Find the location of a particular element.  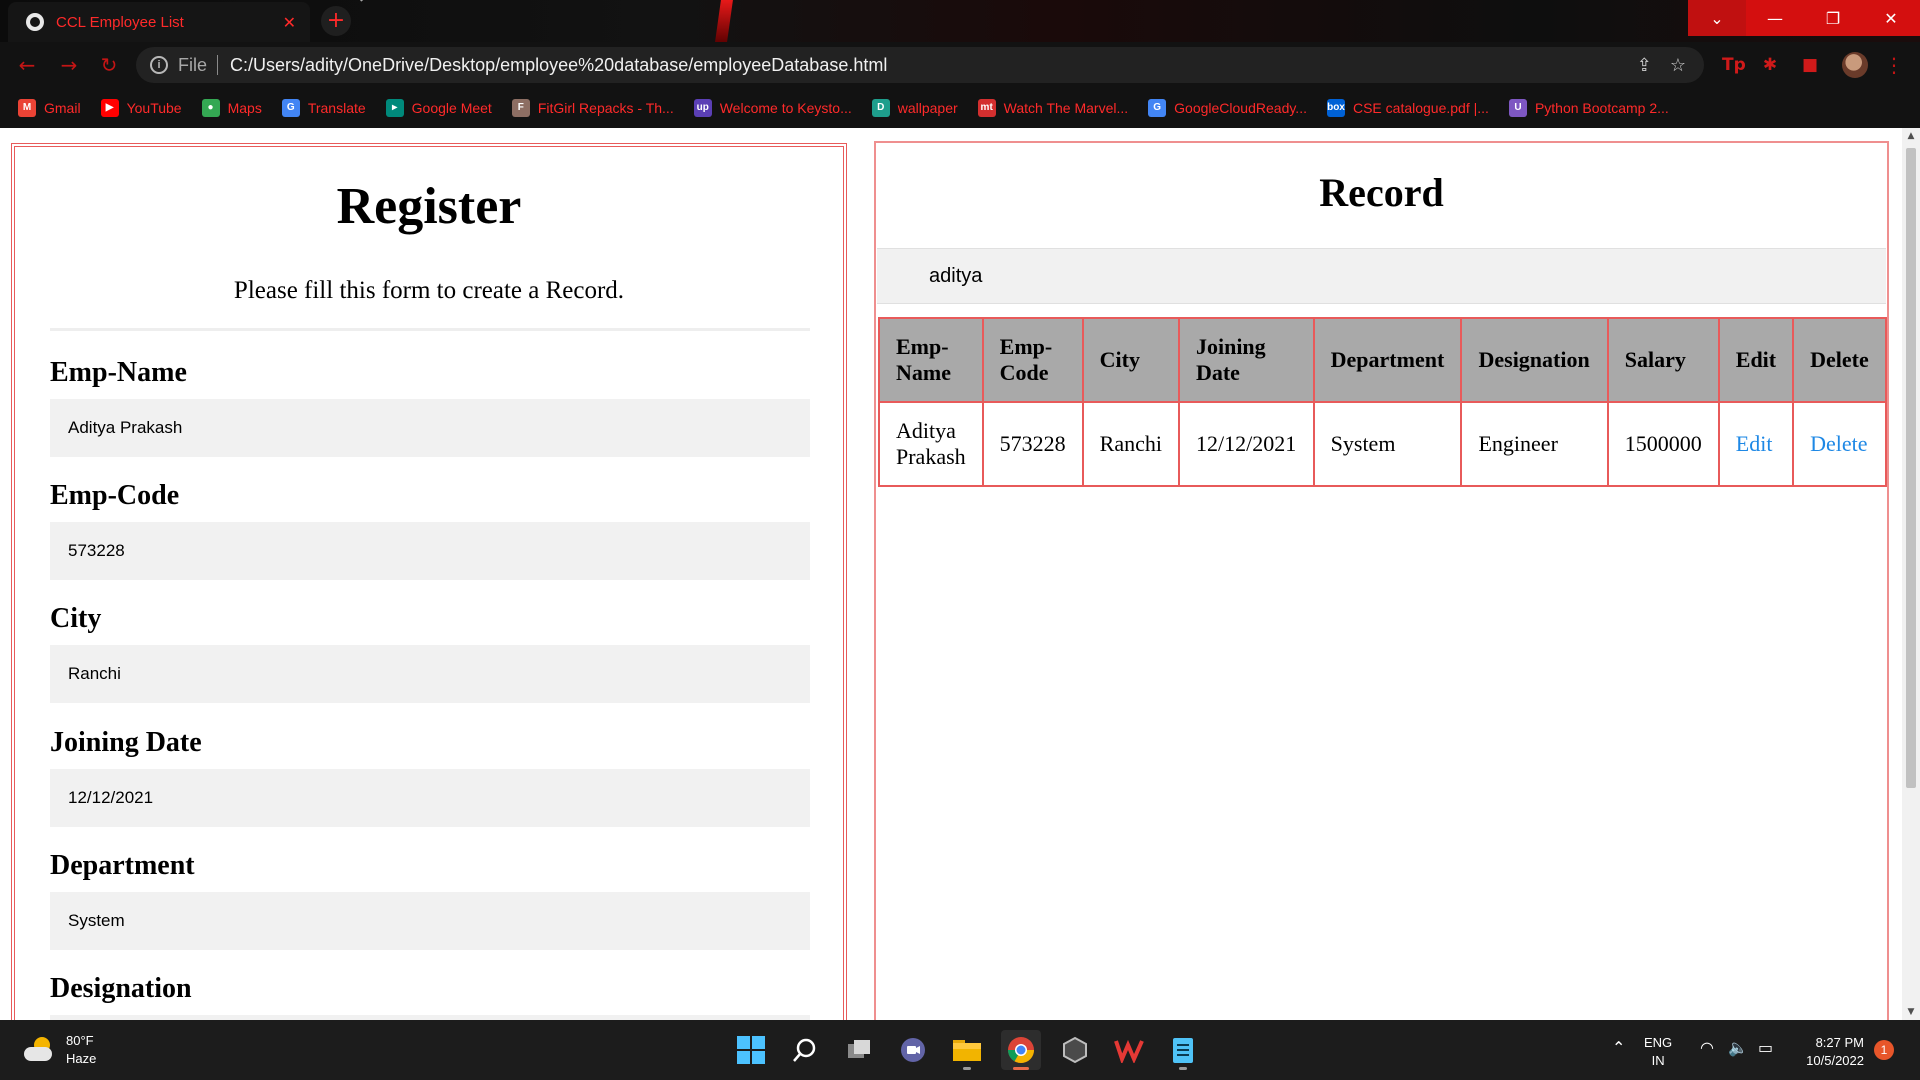

clock: 8:27 PM 10/5/2022 is located at coordinates (1828, 1052).